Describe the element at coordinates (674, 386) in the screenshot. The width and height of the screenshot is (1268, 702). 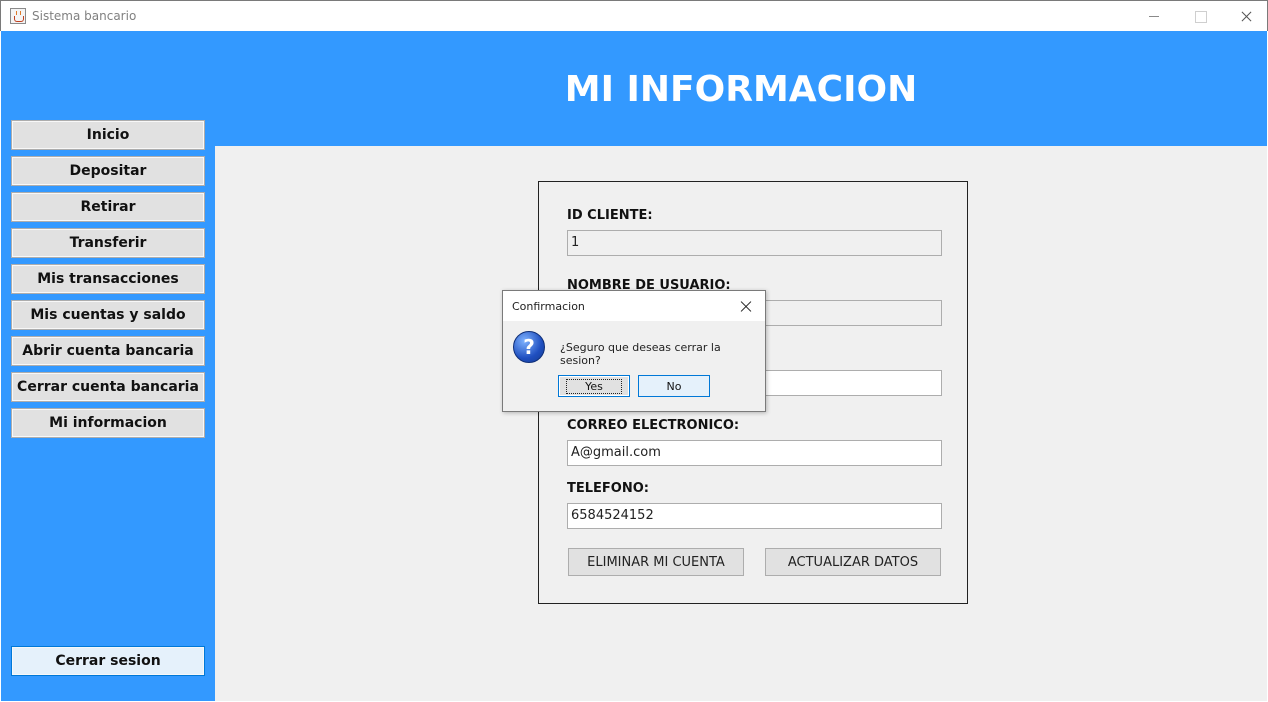
I see `no-button: No` at that location.